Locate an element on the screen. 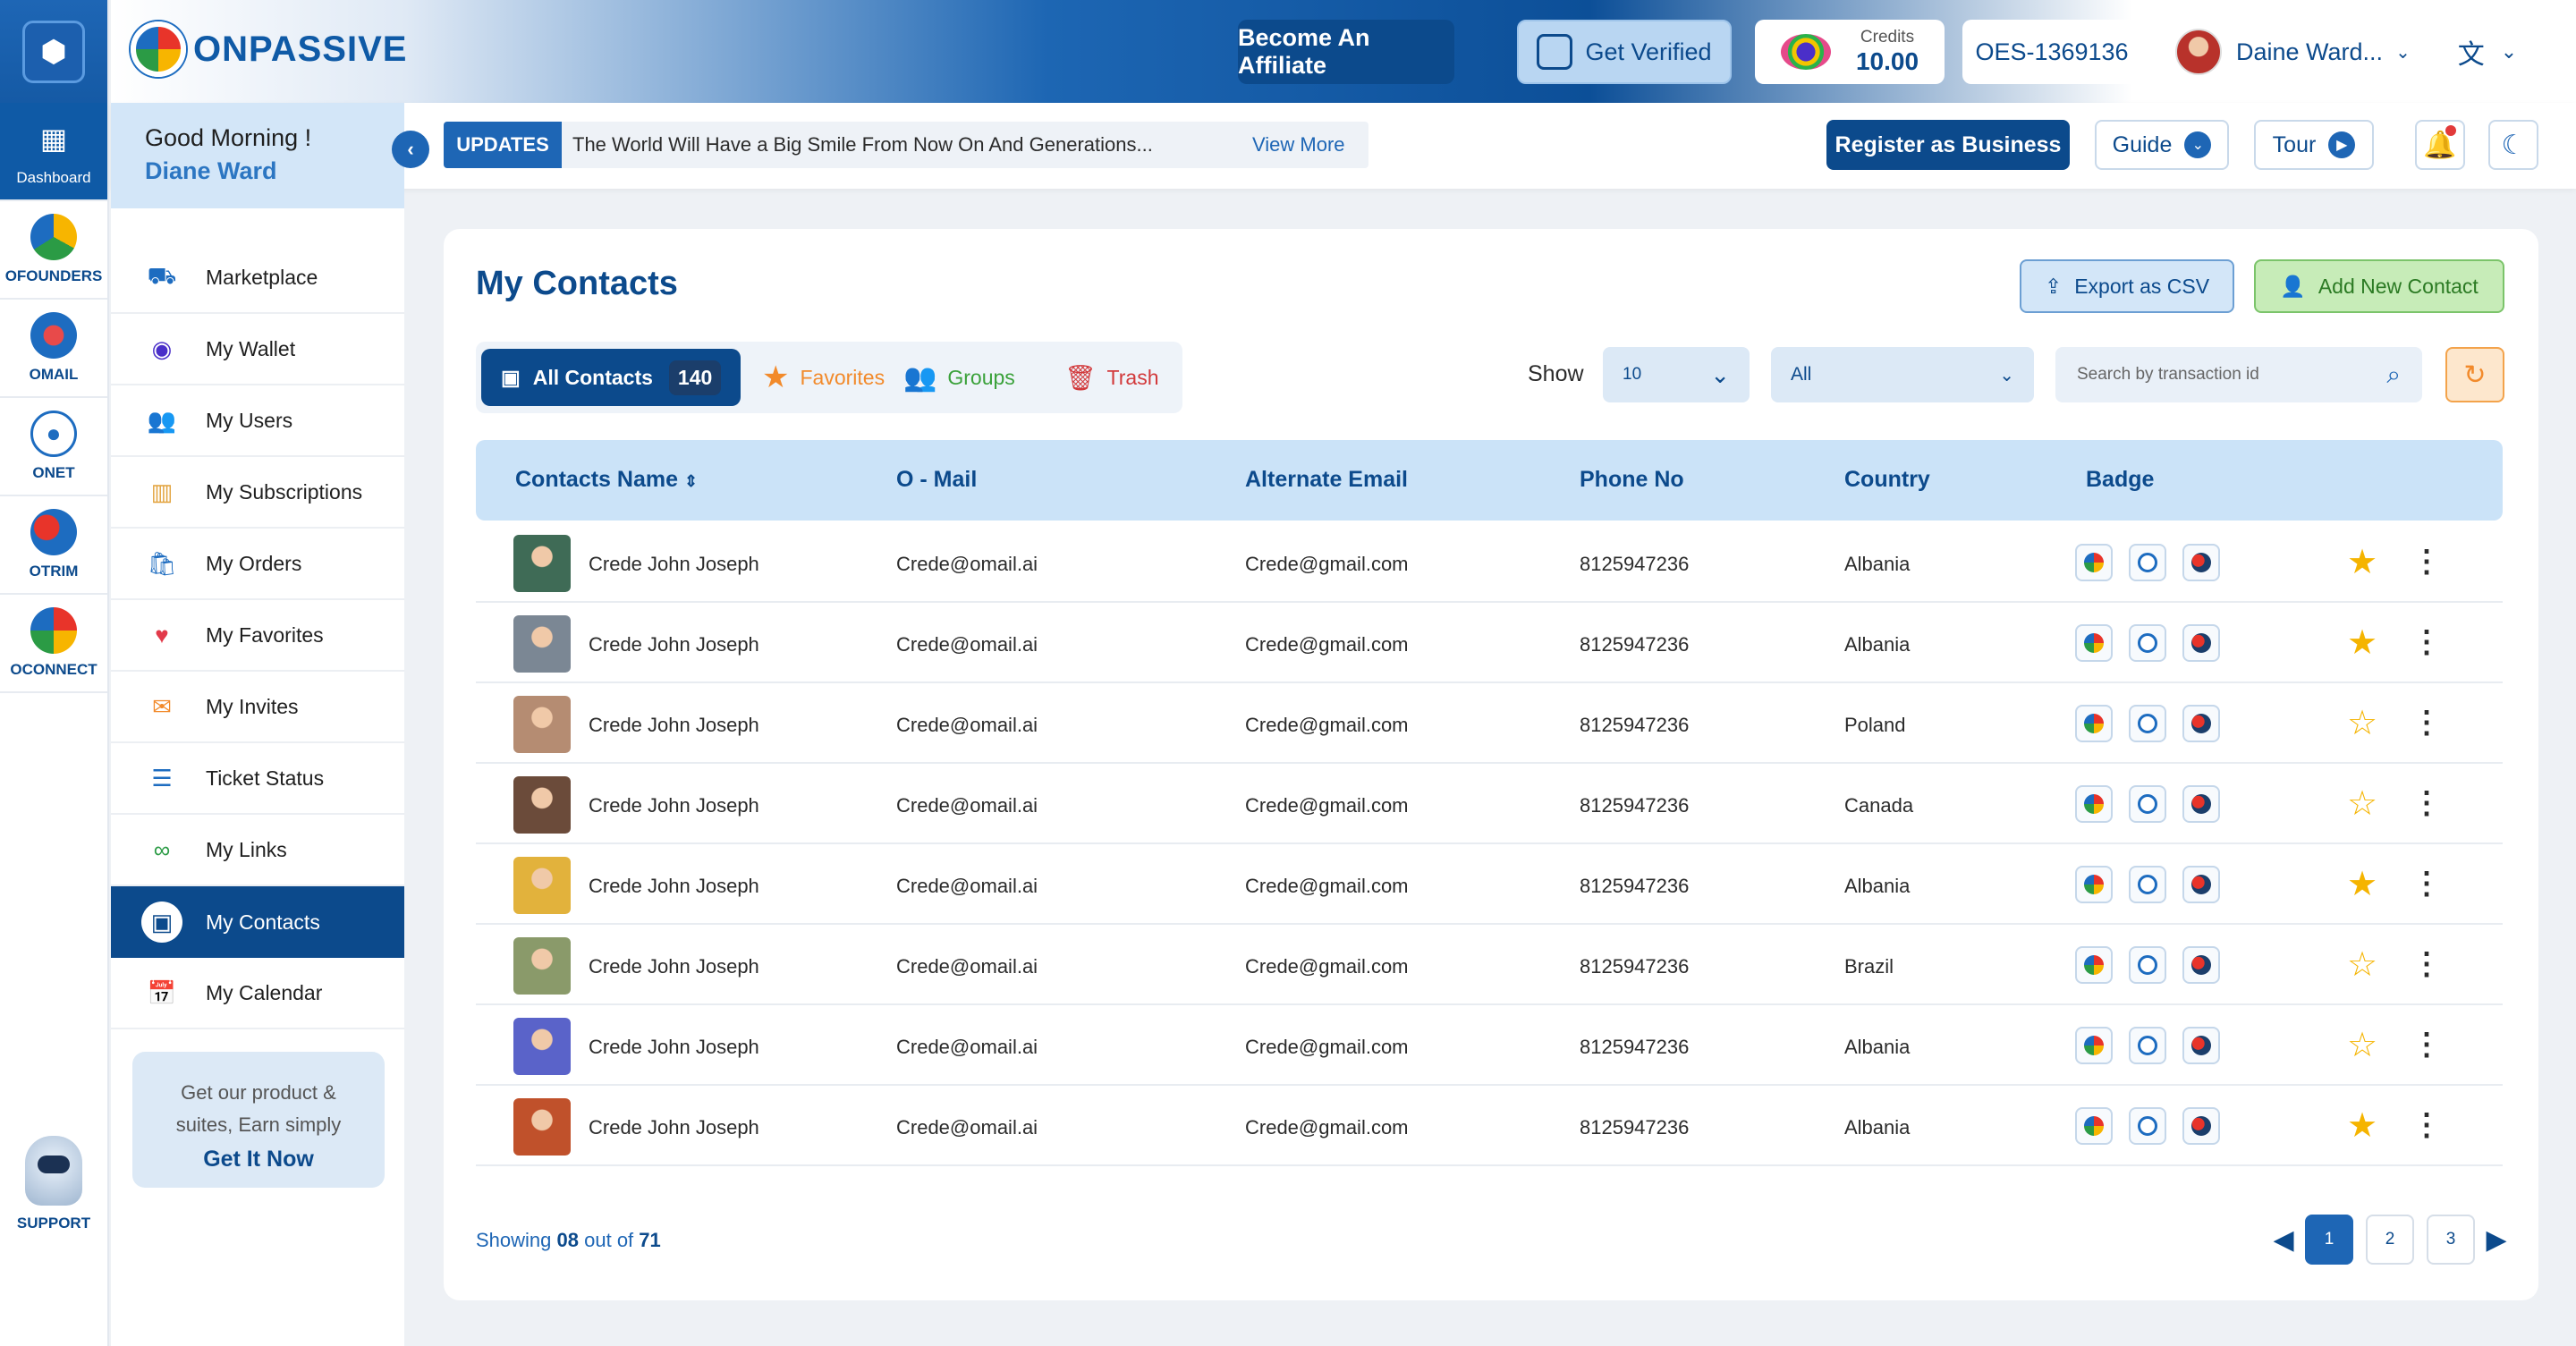 The height and width of the screenshot is (1346, 2576). language-button: 文 ⌄ is located at coordinates (2487, 52).